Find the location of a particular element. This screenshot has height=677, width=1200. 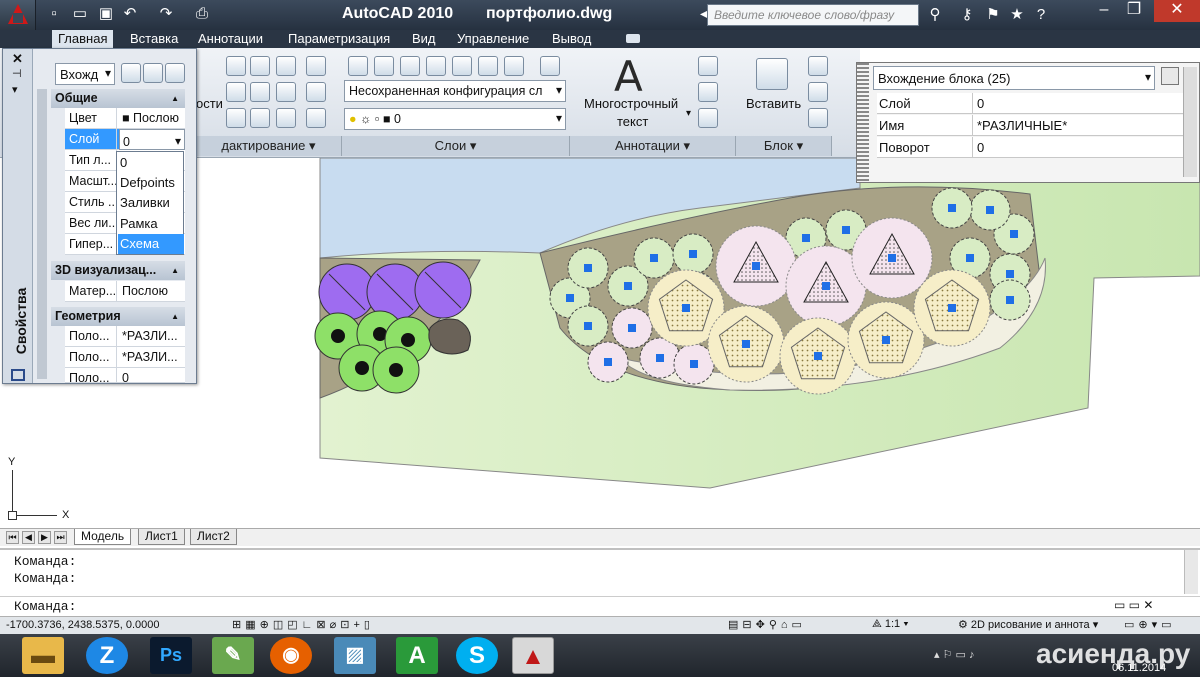

binoculars-icon: ⚲ is located at coordinates (935, 15).